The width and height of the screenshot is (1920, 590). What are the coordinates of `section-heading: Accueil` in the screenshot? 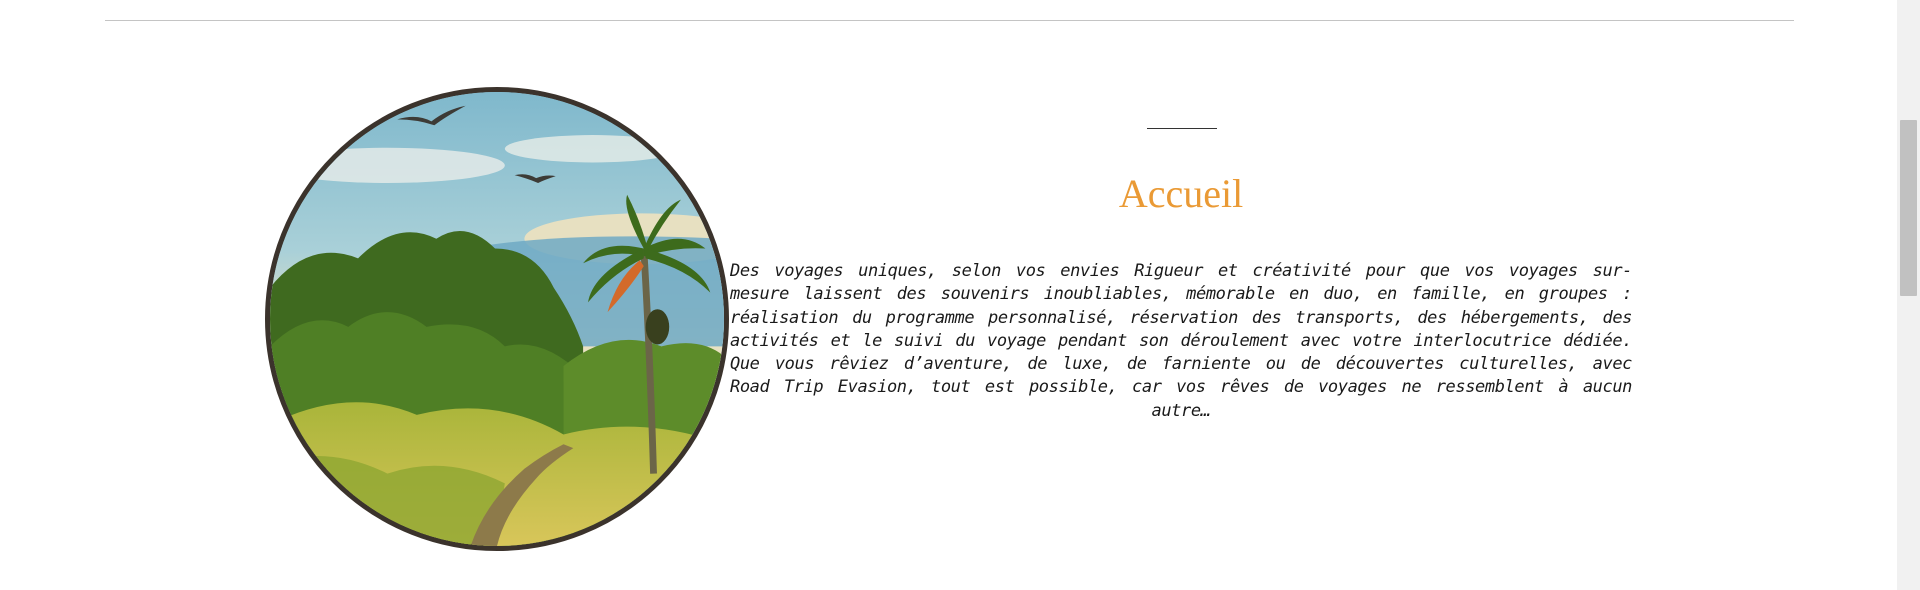 It's located at (1181, 193).